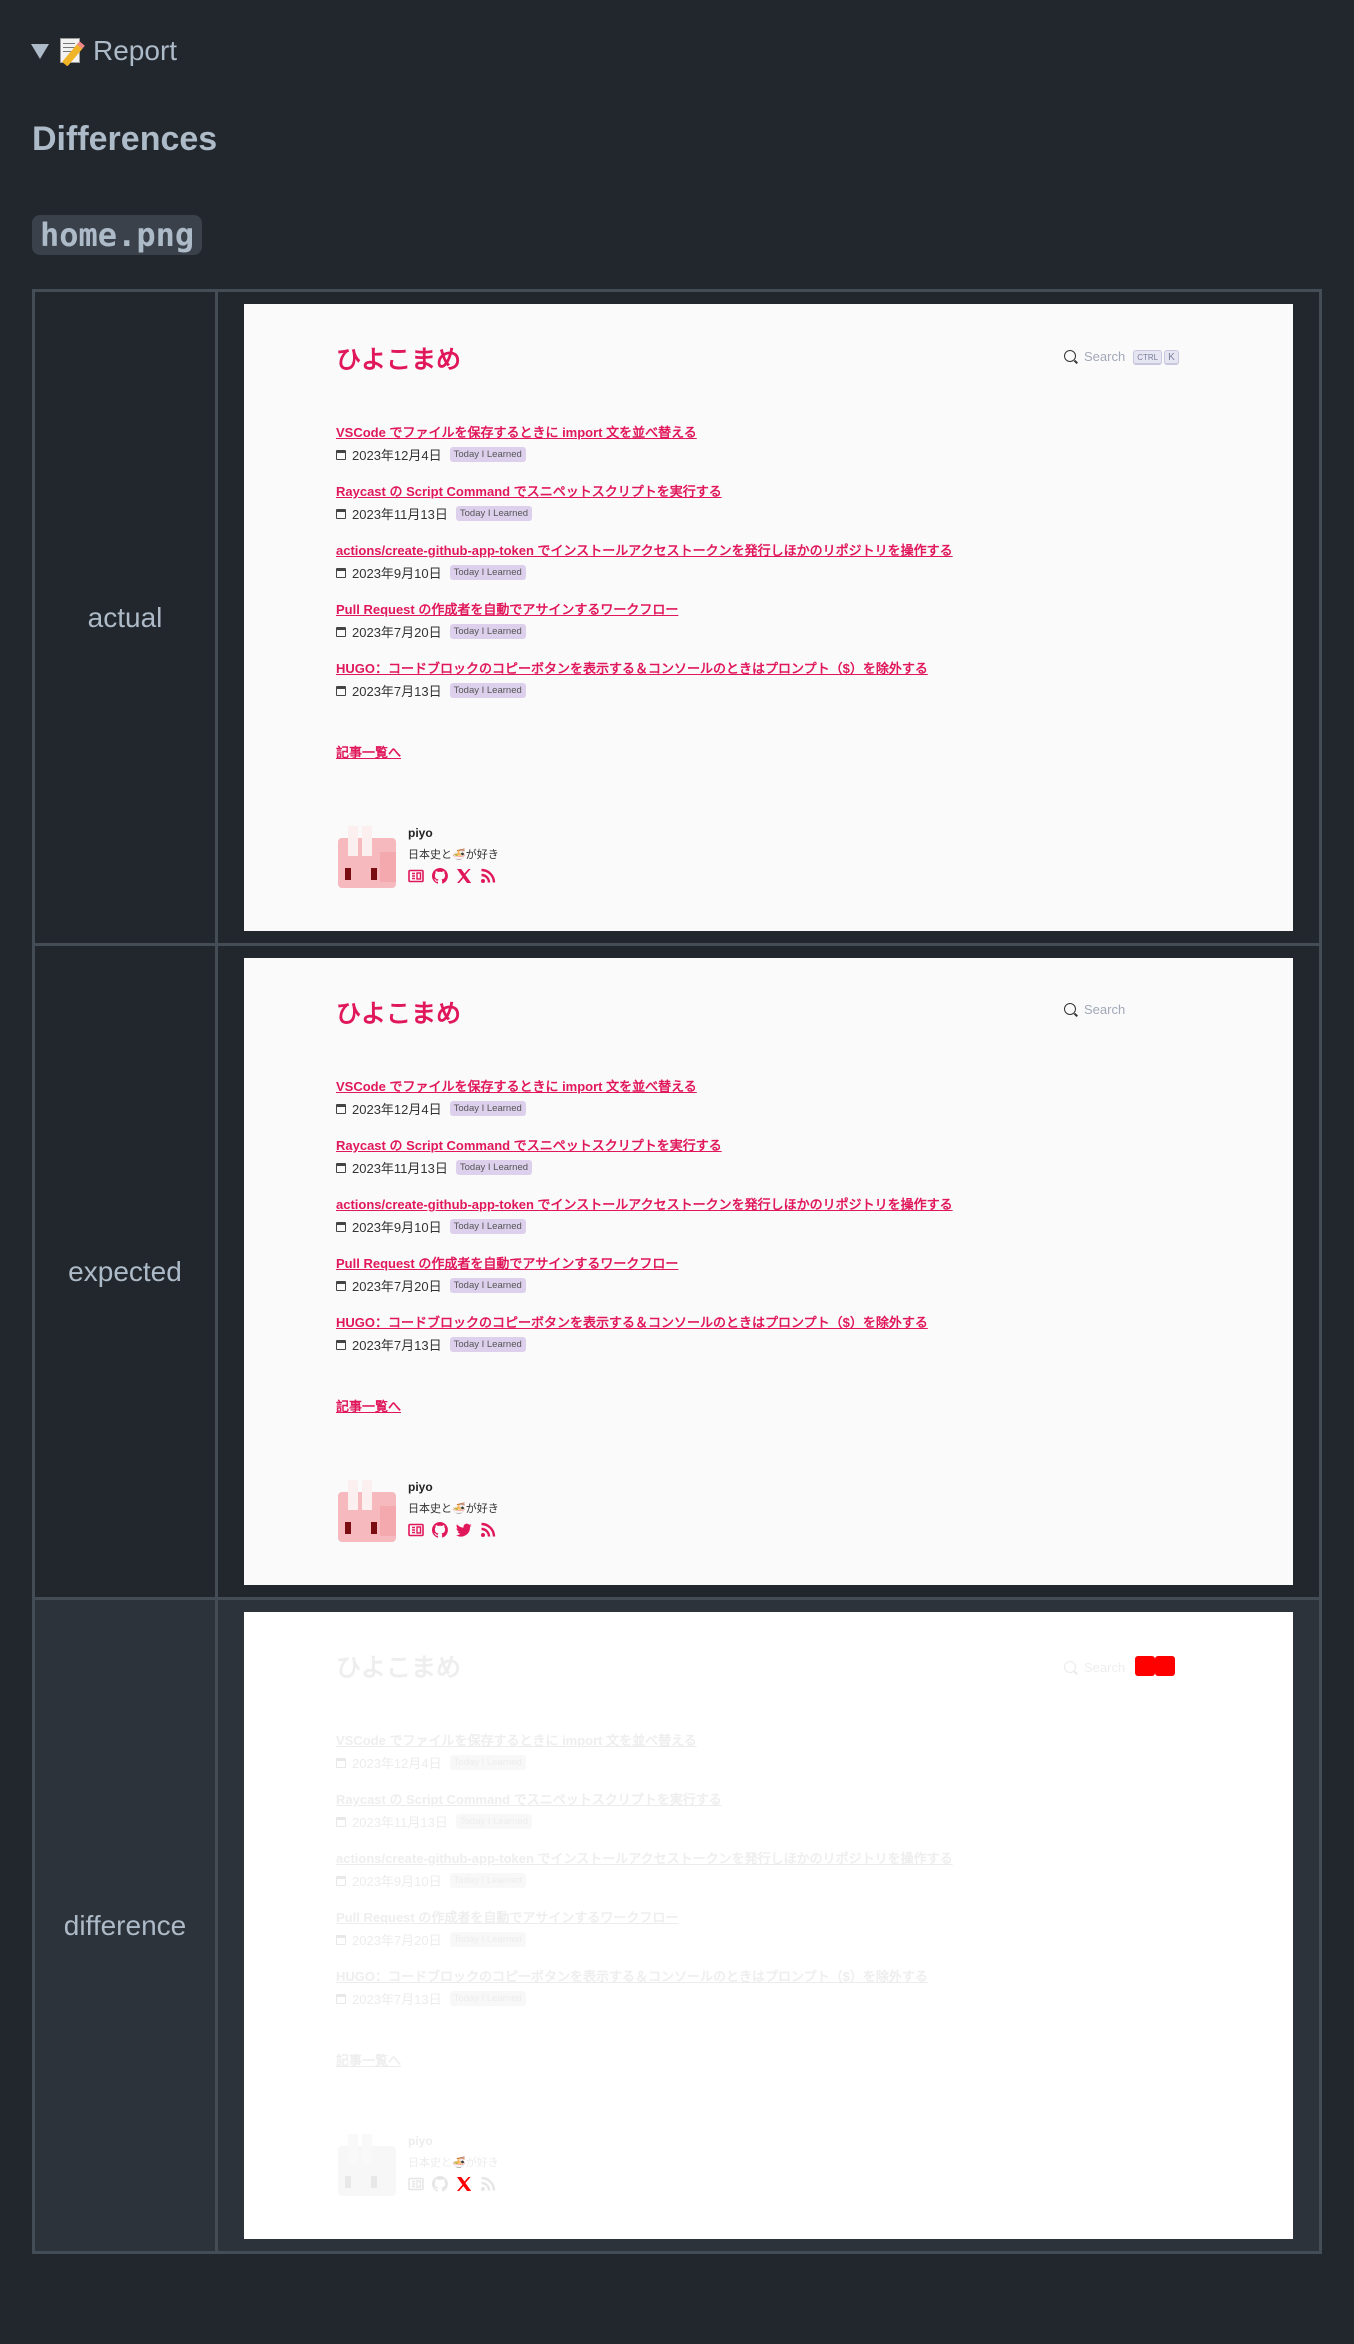 Image resolution: width=1354 pixels, height=2344 pixels. Describe the element at coordinates (72, 52) in the screenshot. I see `memo-icon` at that location.